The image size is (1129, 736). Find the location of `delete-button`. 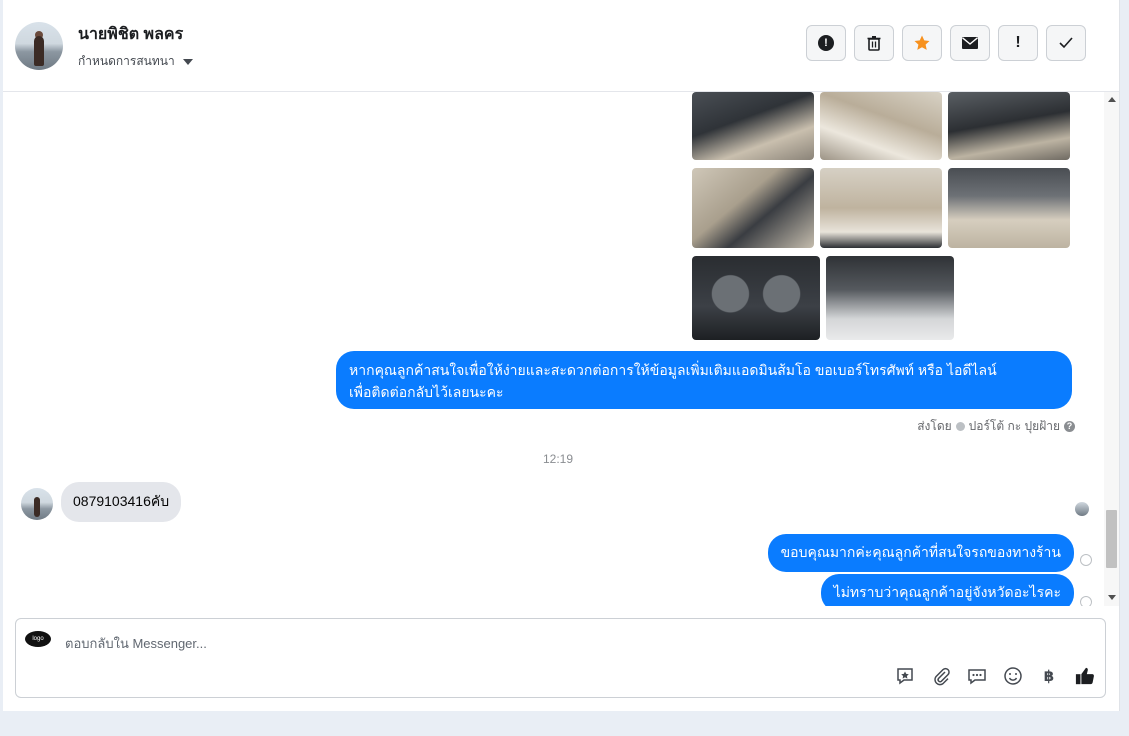

delete-button is located at coordinates (874, 43).